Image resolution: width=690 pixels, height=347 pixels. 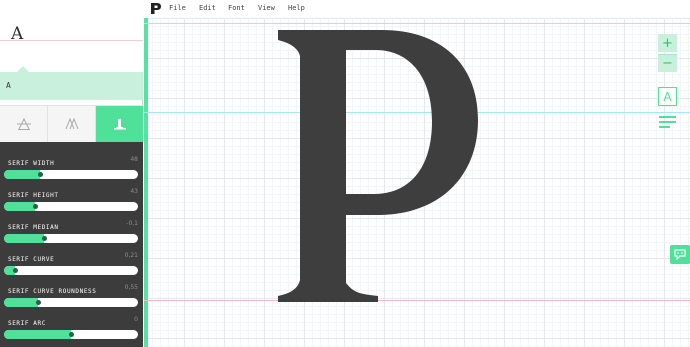 What do you see at coordinates (71, 83) in the screenshot?
I see `typing-field: A` at bounding box center [71, 83].